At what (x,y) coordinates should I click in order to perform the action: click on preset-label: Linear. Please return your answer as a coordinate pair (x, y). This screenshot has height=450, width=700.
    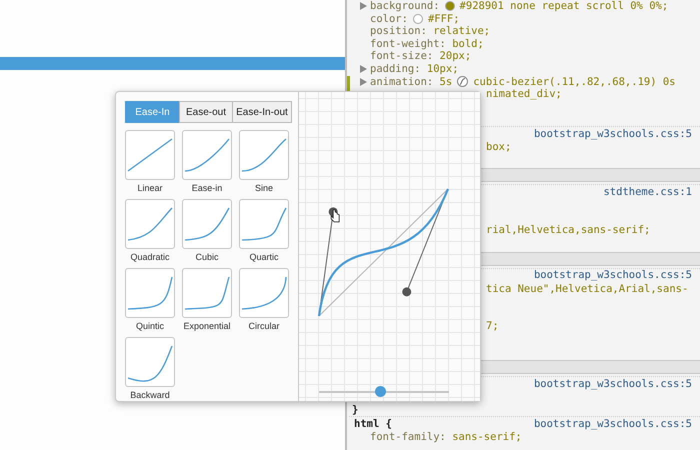
    Looking at the image, I should click on (150, 188).